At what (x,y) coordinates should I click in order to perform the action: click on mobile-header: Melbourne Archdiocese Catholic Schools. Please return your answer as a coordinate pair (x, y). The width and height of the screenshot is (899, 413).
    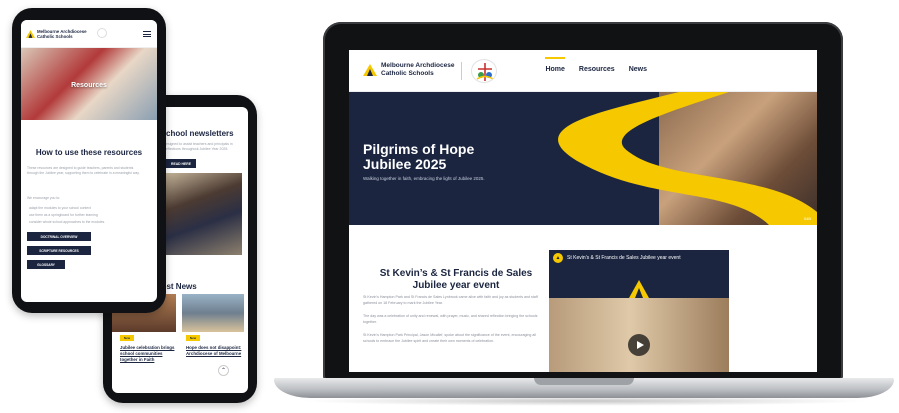
    Looking at the image, I should click on (89, 34).